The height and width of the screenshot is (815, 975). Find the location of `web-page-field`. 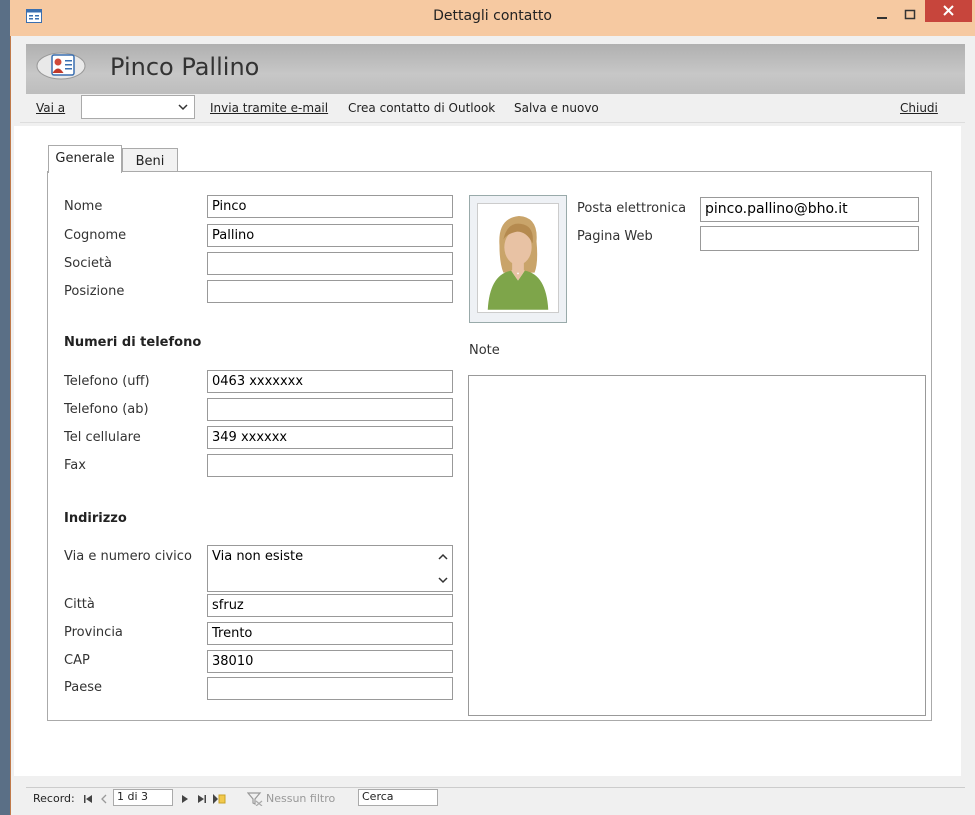

web-page-field is located at coordinates (809, 238).